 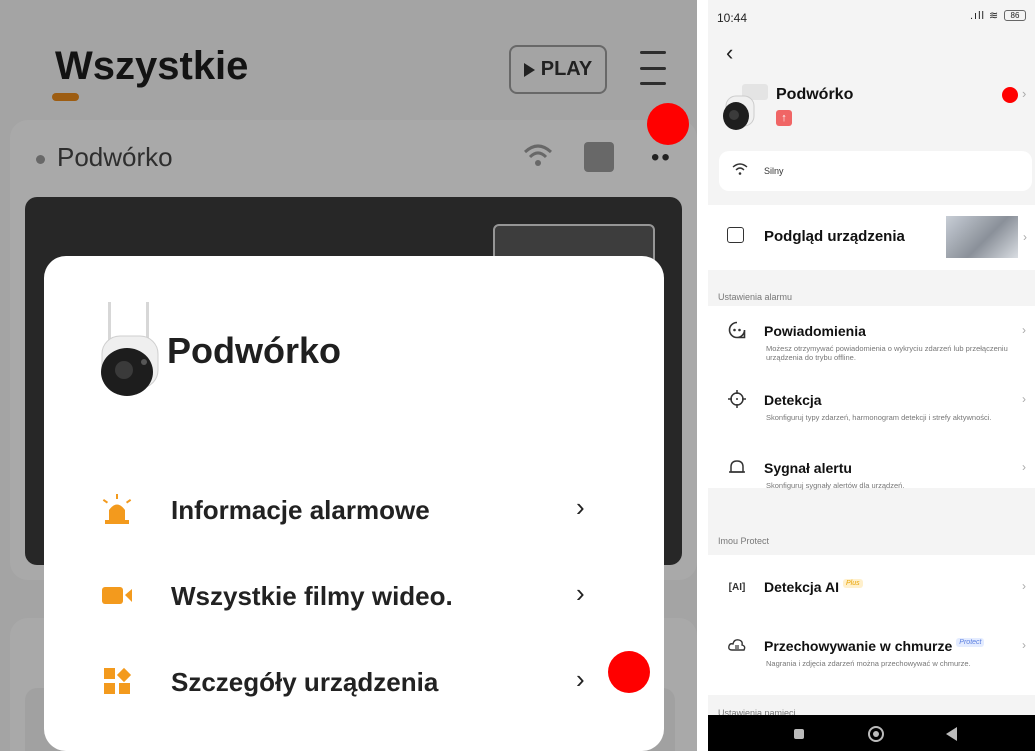 What do you see at coordinates (300, 510) in the screenshot?
I see `option-label: Informacje alarmowe` at bounding box center [300, 510].